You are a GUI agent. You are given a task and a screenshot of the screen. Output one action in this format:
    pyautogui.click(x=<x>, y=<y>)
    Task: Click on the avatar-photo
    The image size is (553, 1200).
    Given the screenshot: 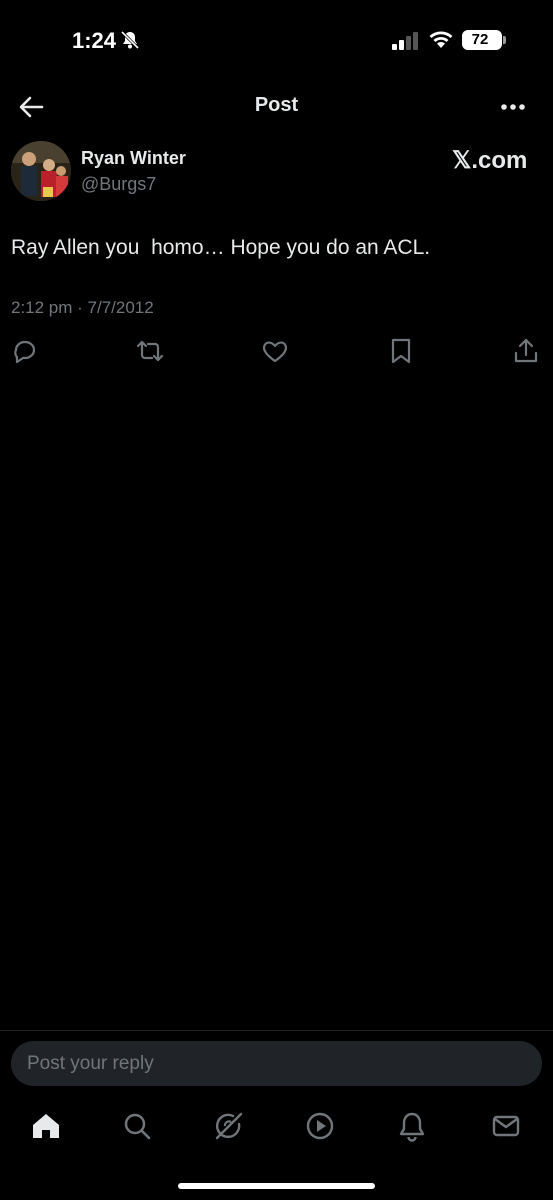 What is the action you would take?
    pyautogui.click(x=41, y=171)
    